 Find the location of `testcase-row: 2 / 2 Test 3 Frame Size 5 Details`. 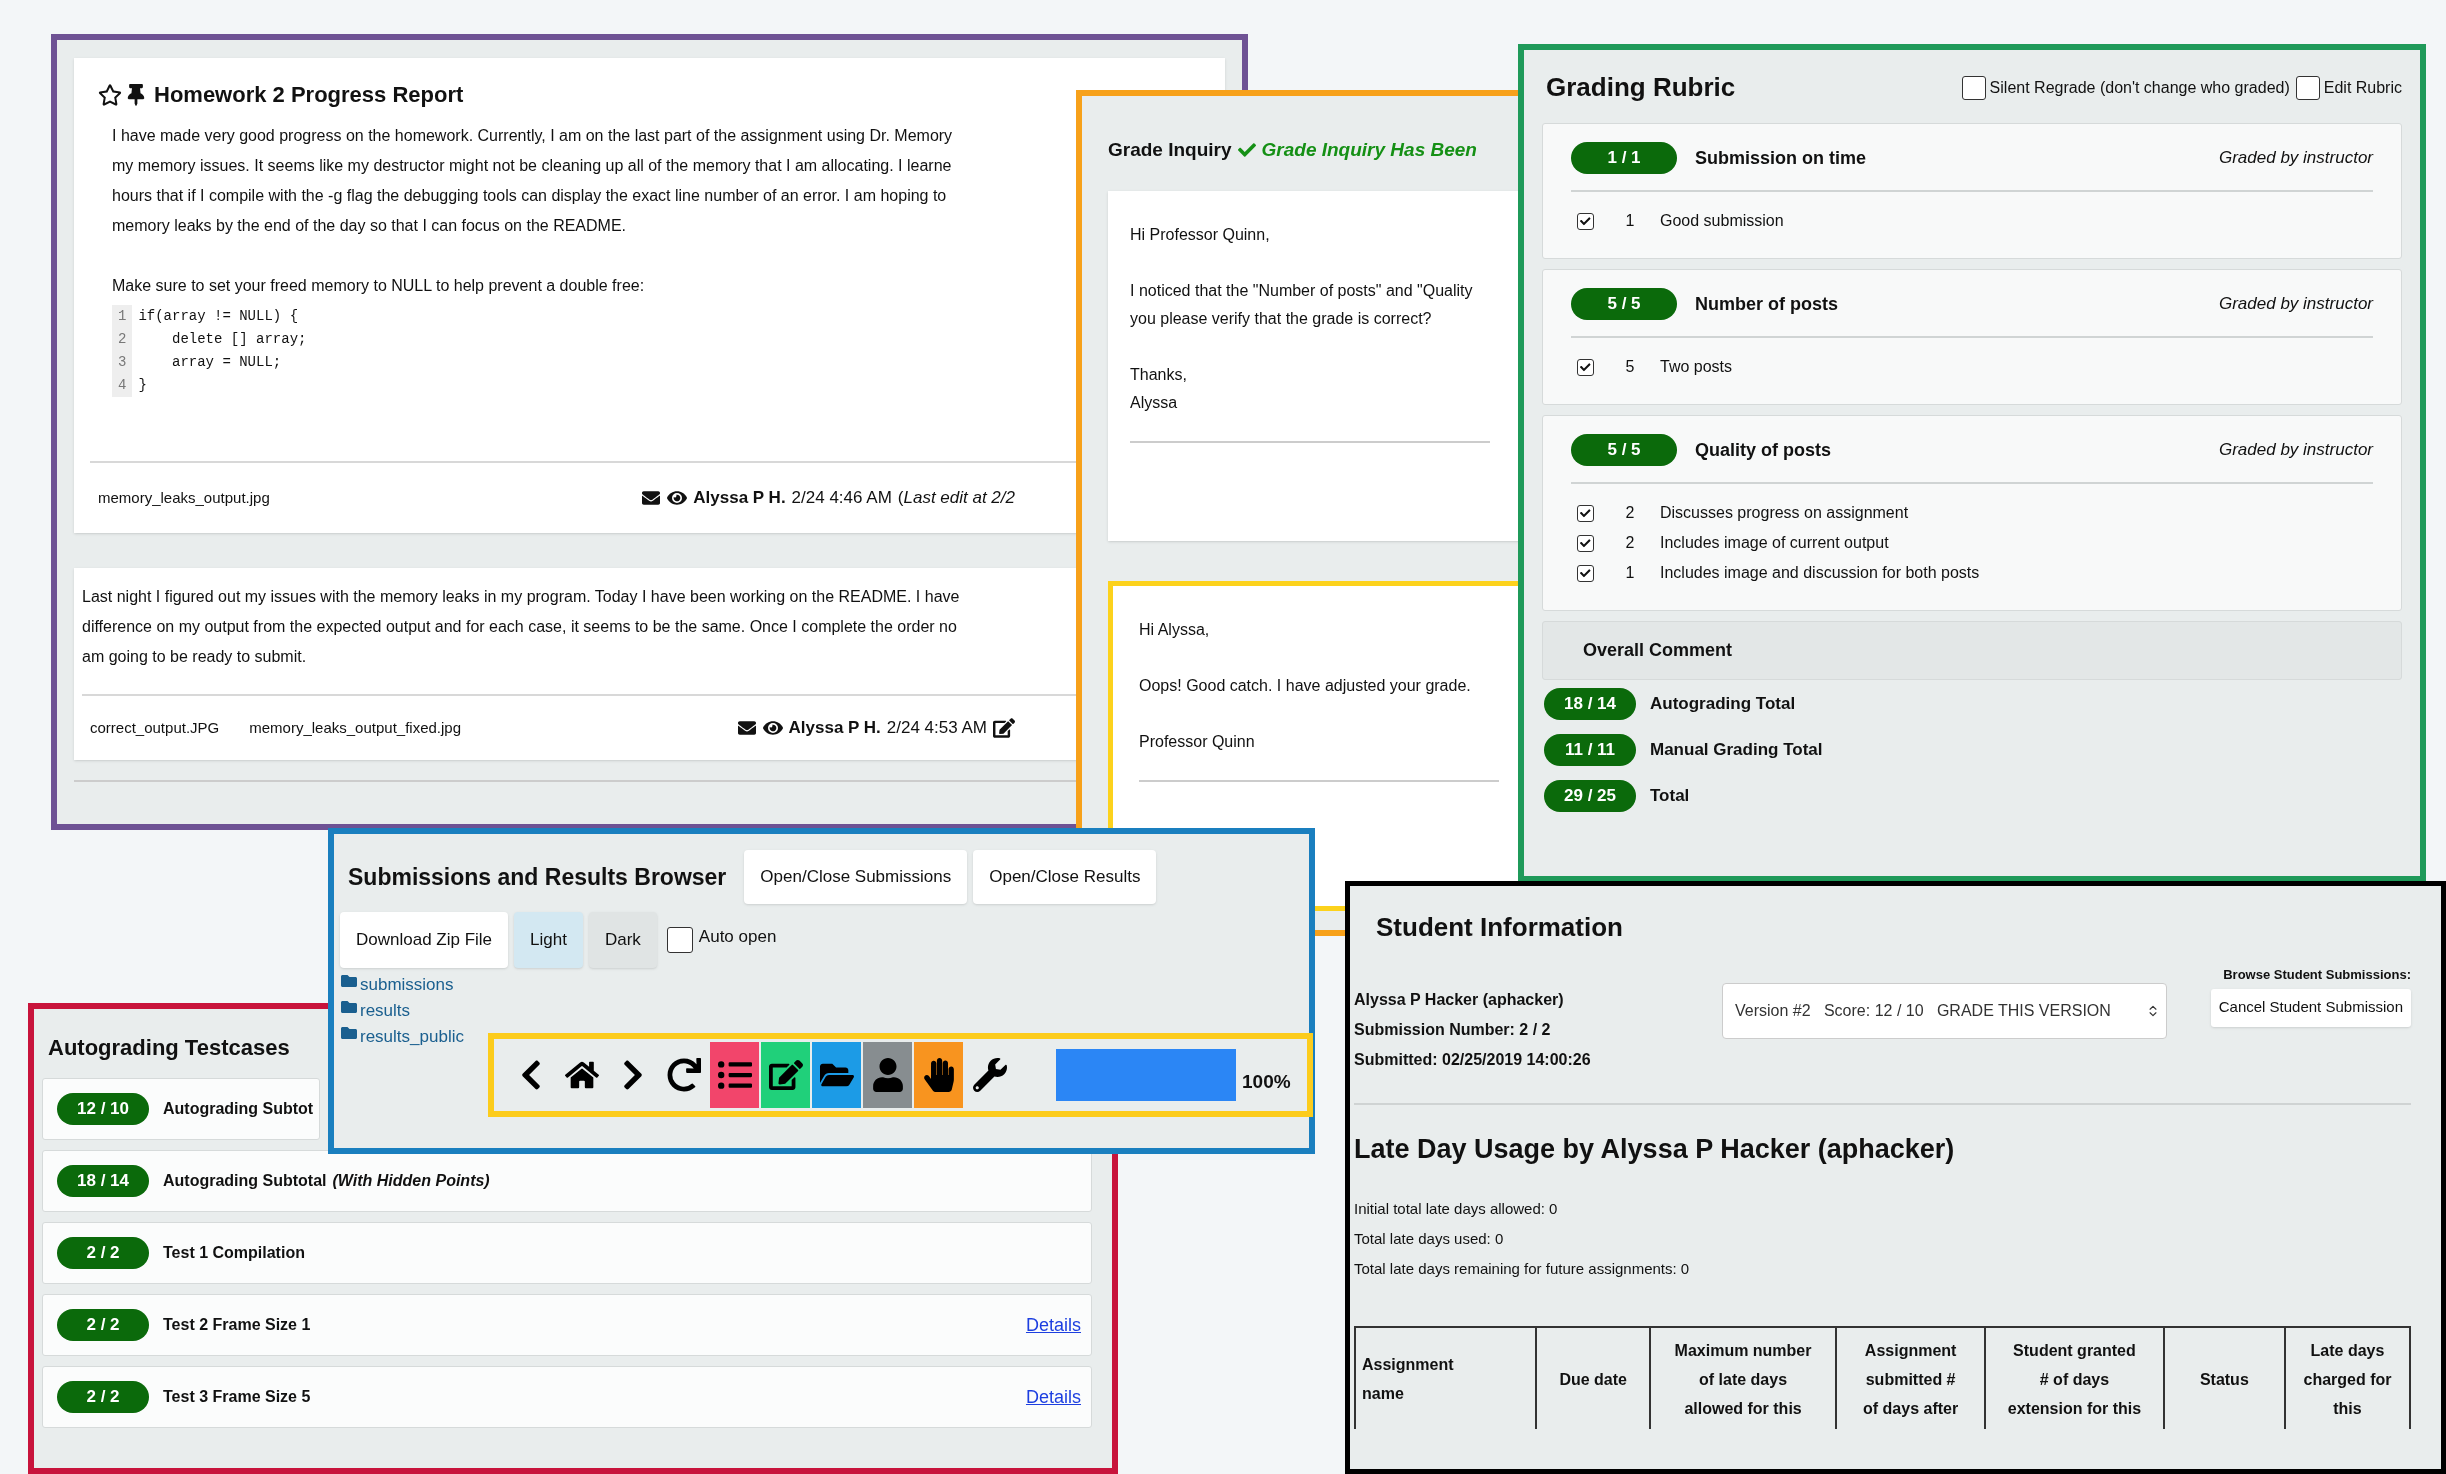

testcase-row: 2 / 2 Test 3 Frame Size 5 Details is located at coordinates (567, 1397).